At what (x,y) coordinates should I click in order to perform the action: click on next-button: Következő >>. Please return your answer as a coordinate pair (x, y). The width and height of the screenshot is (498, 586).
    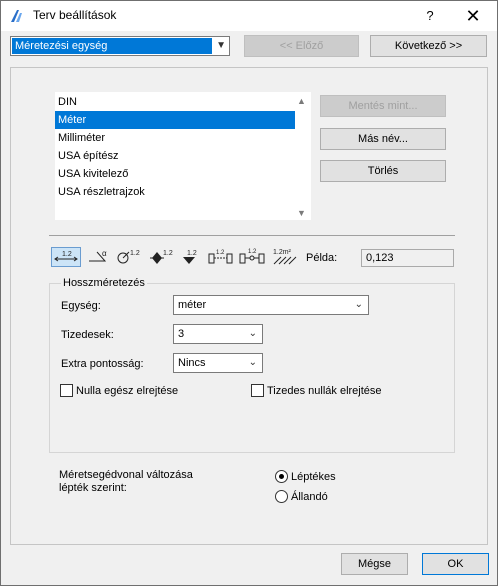
    Looking at the image, I should click on (428, 46).